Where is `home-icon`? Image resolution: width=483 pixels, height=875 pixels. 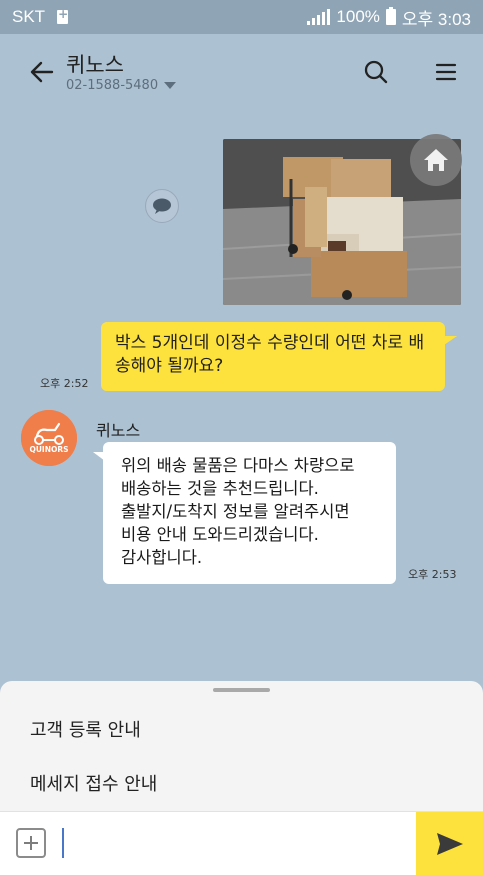
home-icon is located at coordinates (436, 160).